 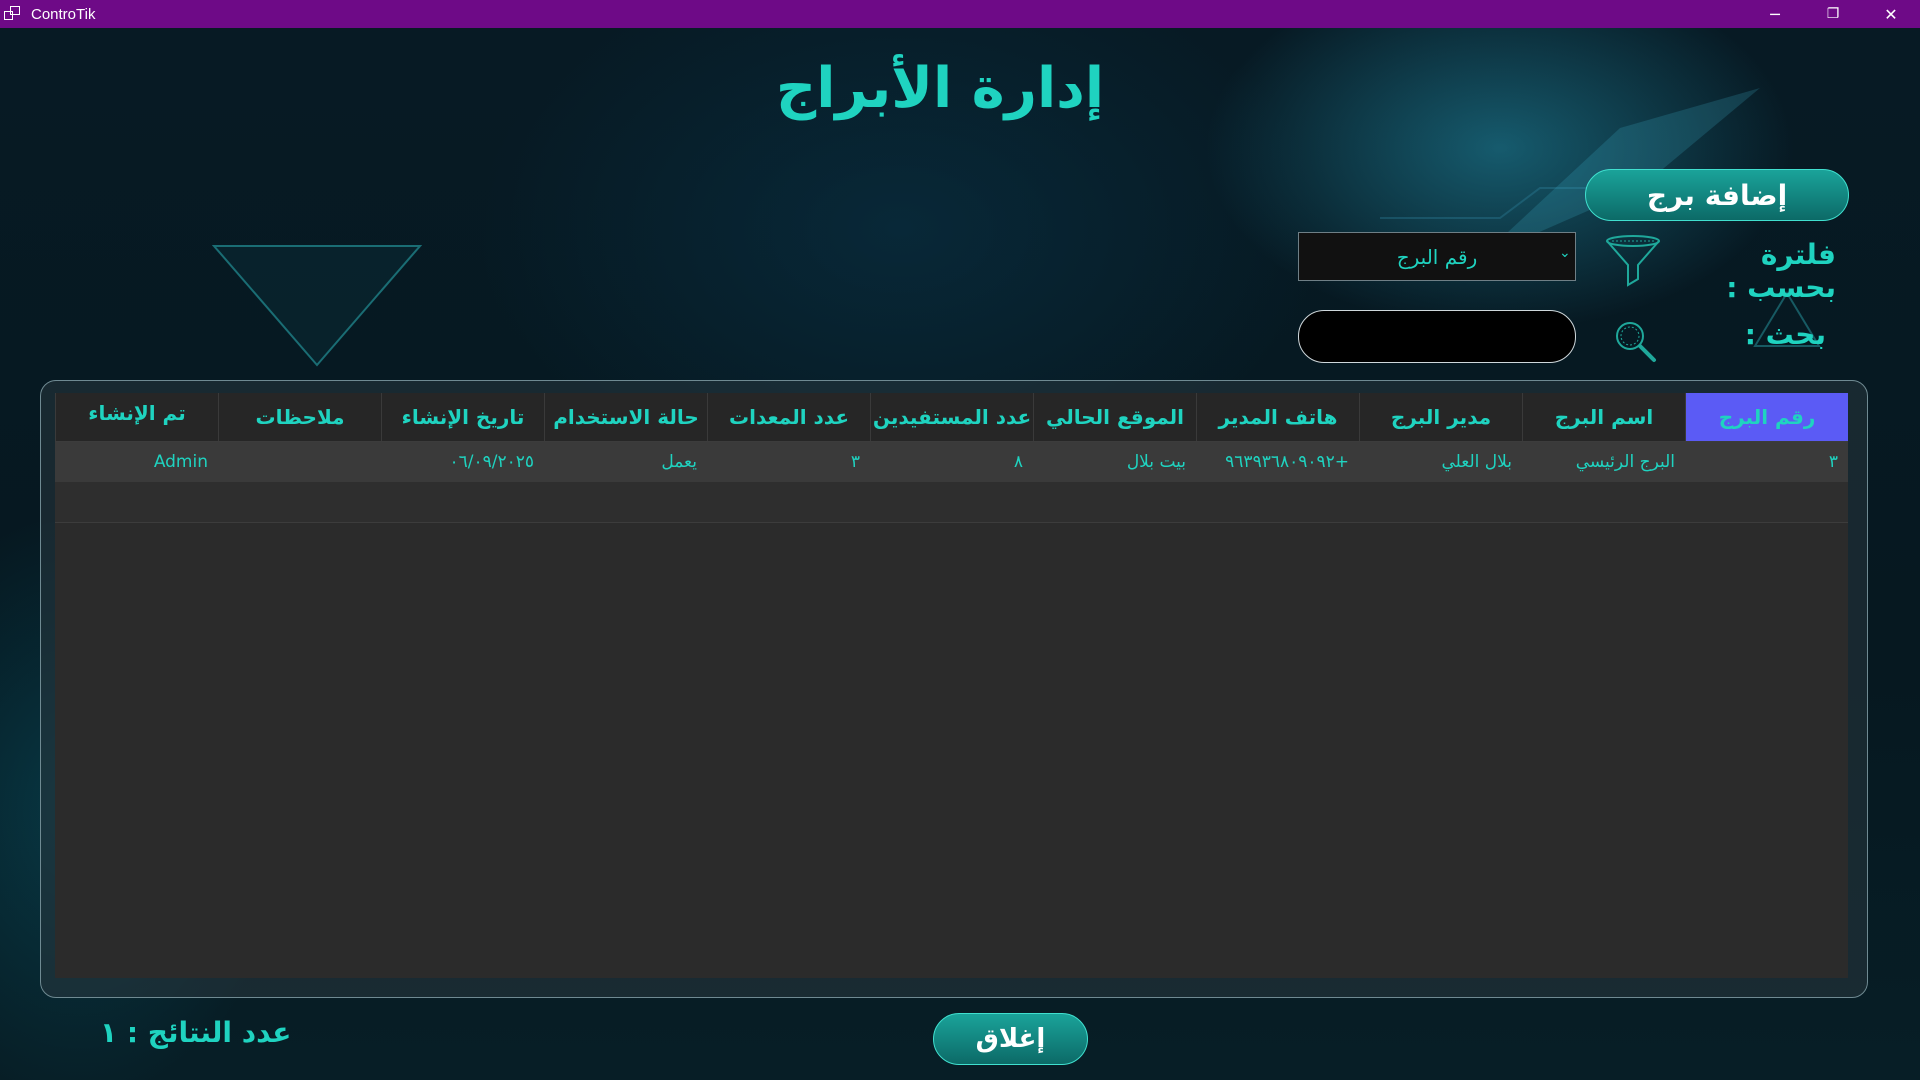 I want to click on close-window-button: ✕, so click(x=1891, y=14).